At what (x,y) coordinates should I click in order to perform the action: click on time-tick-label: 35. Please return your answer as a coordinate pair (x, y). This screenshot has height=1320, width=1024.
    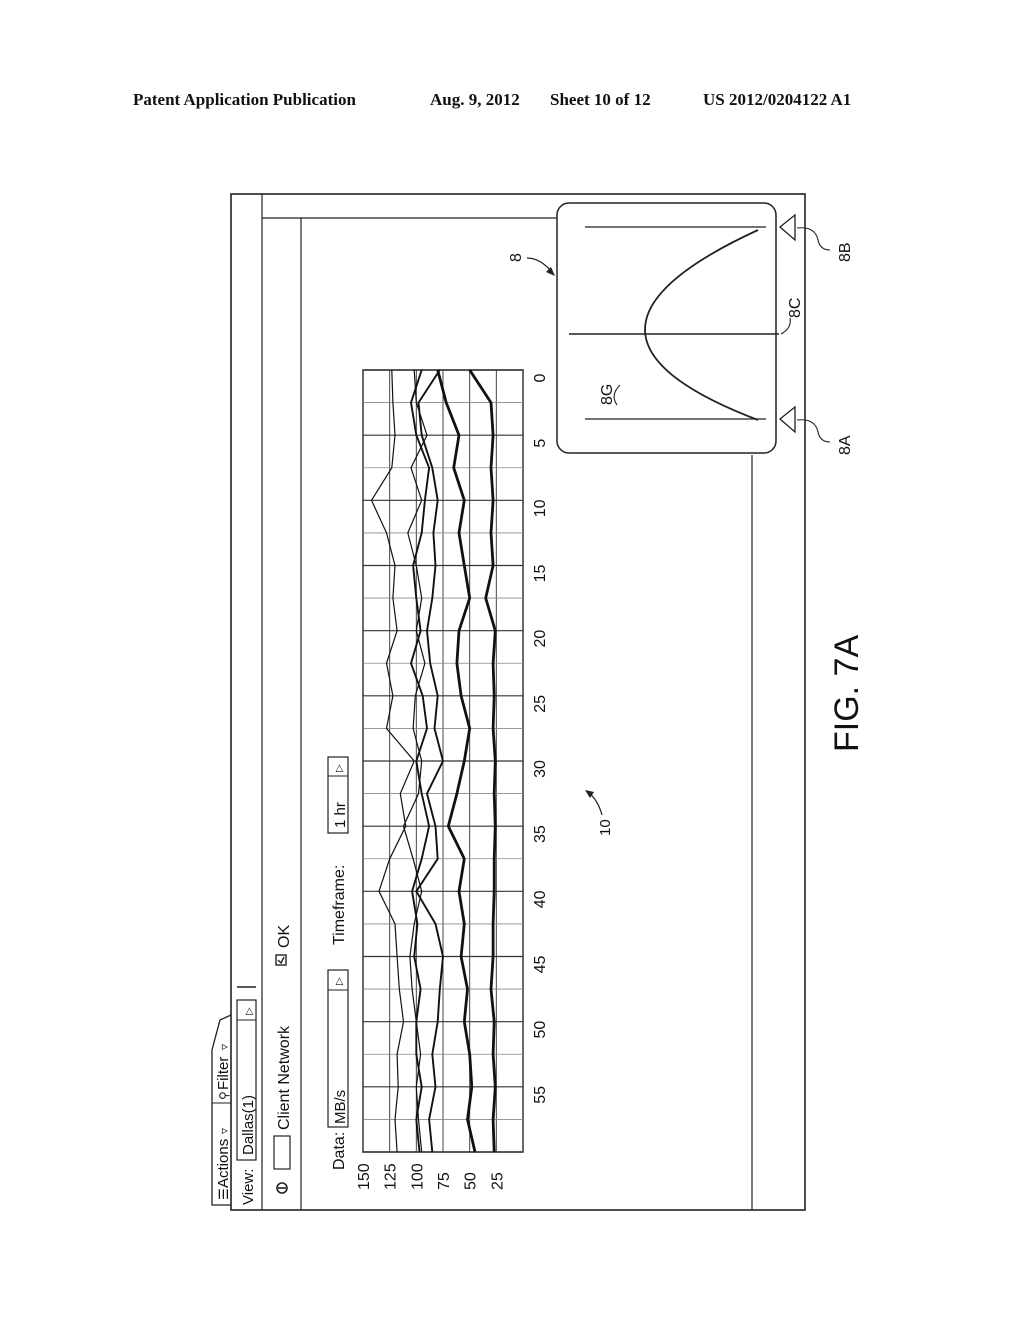
    Looking at the image, I should click on (540, 834).